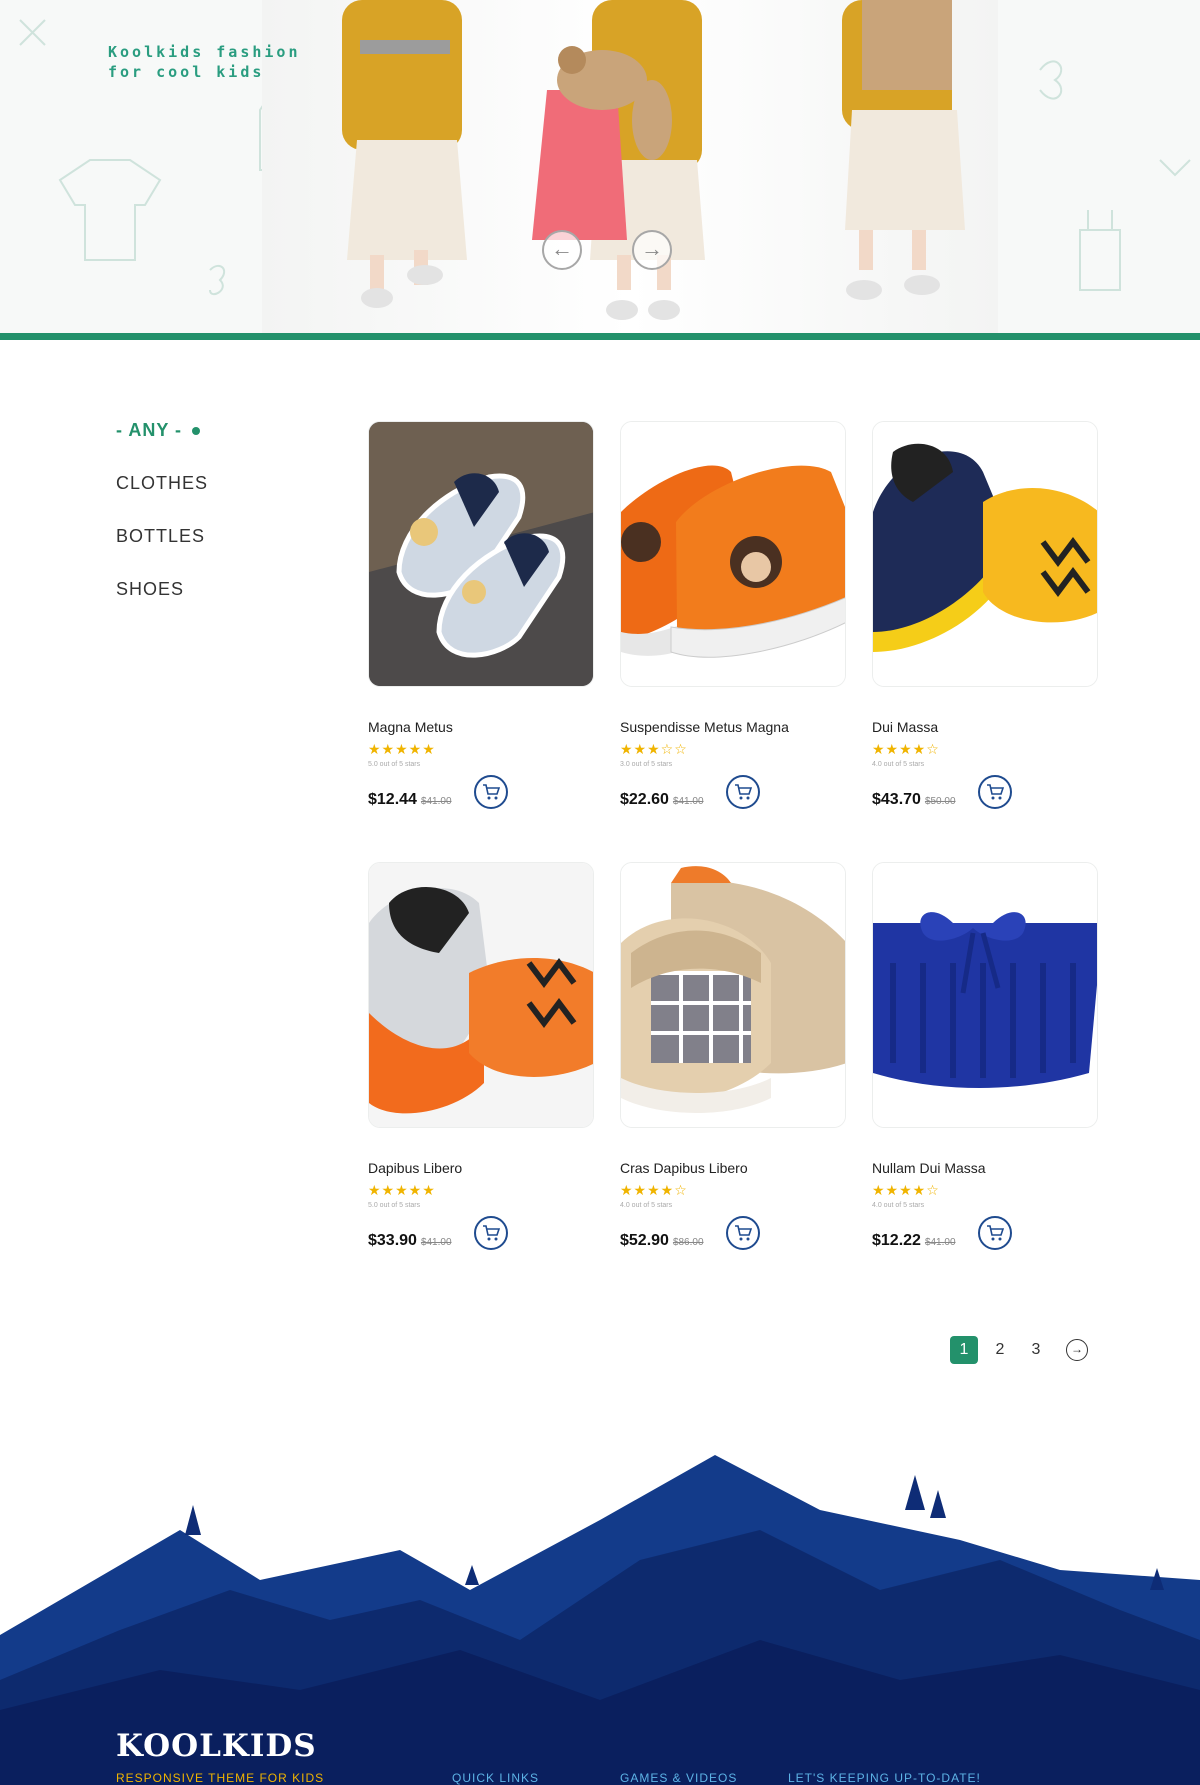  I want to click on product-price: $52.90 $86.00, so click(662, 1241).